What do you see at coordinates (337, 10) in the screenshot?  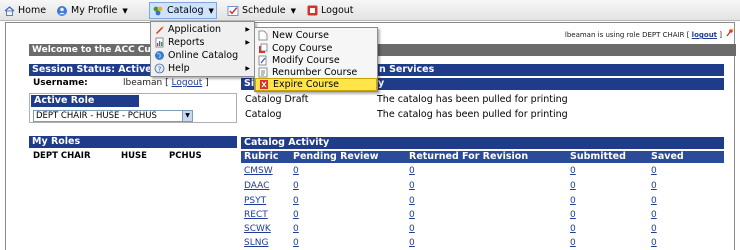 I see `logout-label: Logout` at bounding box center [337, 10].